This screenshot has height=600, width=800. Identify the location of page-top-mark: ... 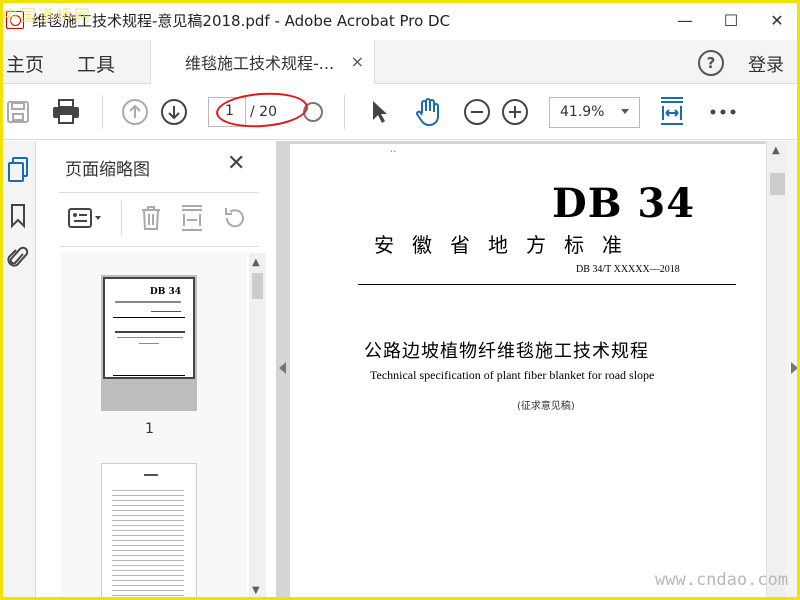
(393, 149).